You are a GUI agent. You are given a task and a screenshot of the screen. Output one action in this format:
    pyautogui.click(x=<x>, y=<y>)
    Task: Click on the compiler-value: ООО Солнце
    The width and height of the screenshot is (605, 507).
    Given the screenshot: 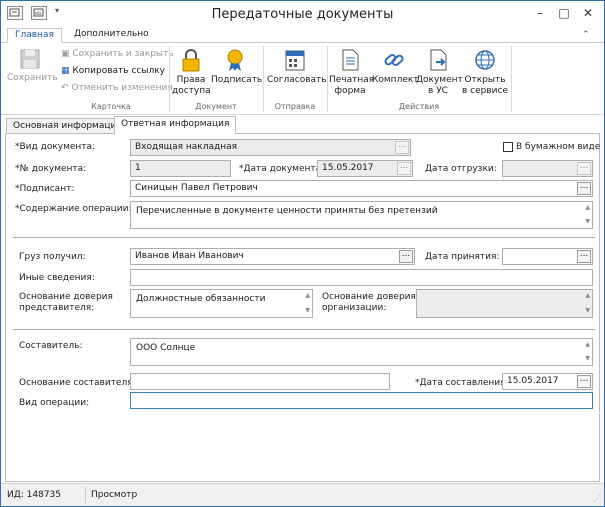 What is the action you would take?
    pyautogui.click(x=166, y=348)
    